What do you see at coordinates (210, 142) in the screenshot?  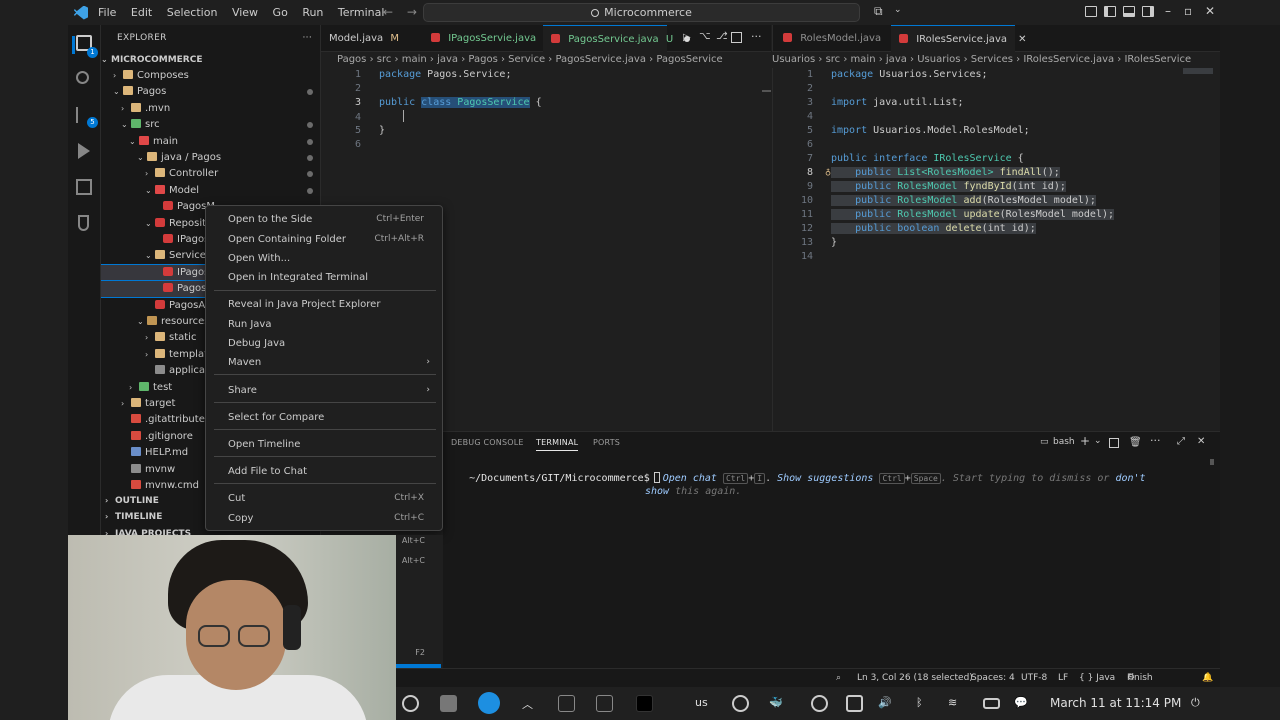 I see `tree-item: ⌄ main` at bounding box center [210, 142].